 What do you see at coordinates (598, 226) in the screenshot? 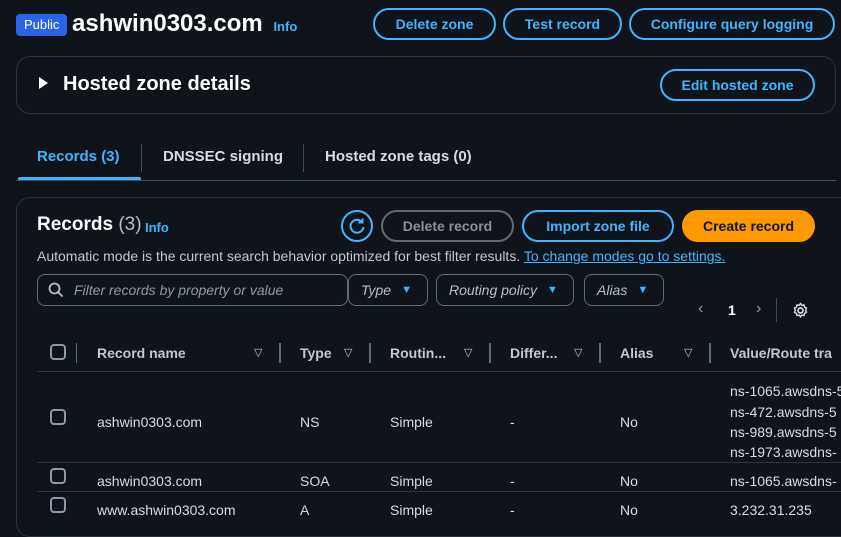
I see `import-zone-file-button: Import zone file` at bounding box center [598, 226].